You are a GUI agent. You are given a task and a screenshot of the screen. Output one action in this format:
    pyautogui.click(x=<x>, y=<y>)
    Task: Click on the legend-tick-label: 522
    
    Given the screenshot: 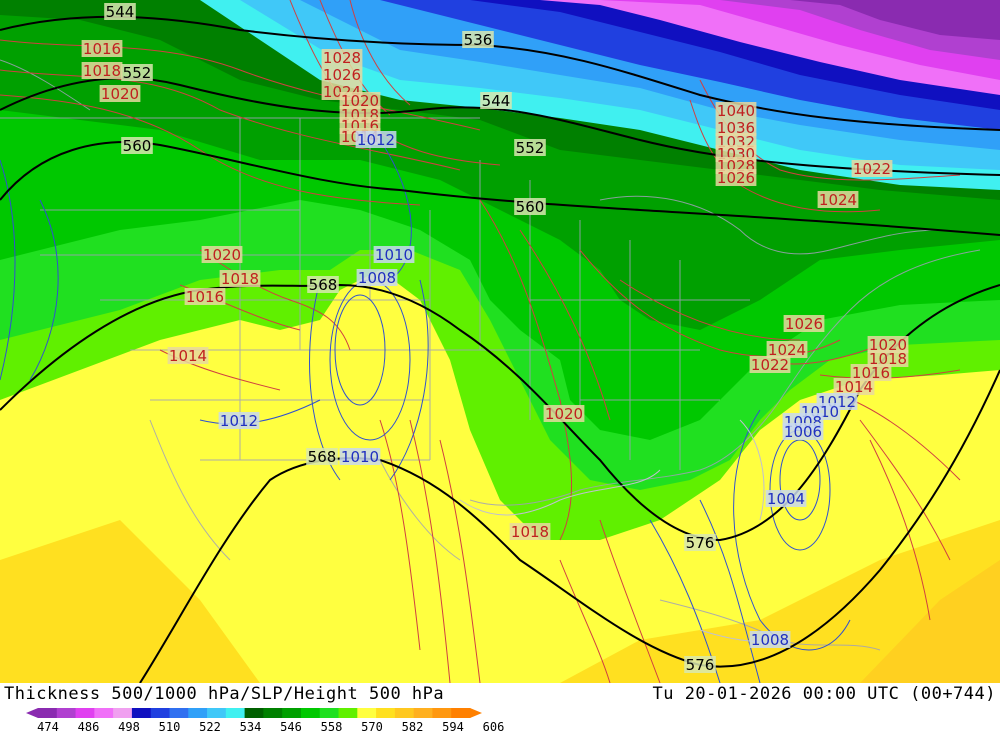 What is the action you would take?
    pyautogui.click(x=210, y=726)
    